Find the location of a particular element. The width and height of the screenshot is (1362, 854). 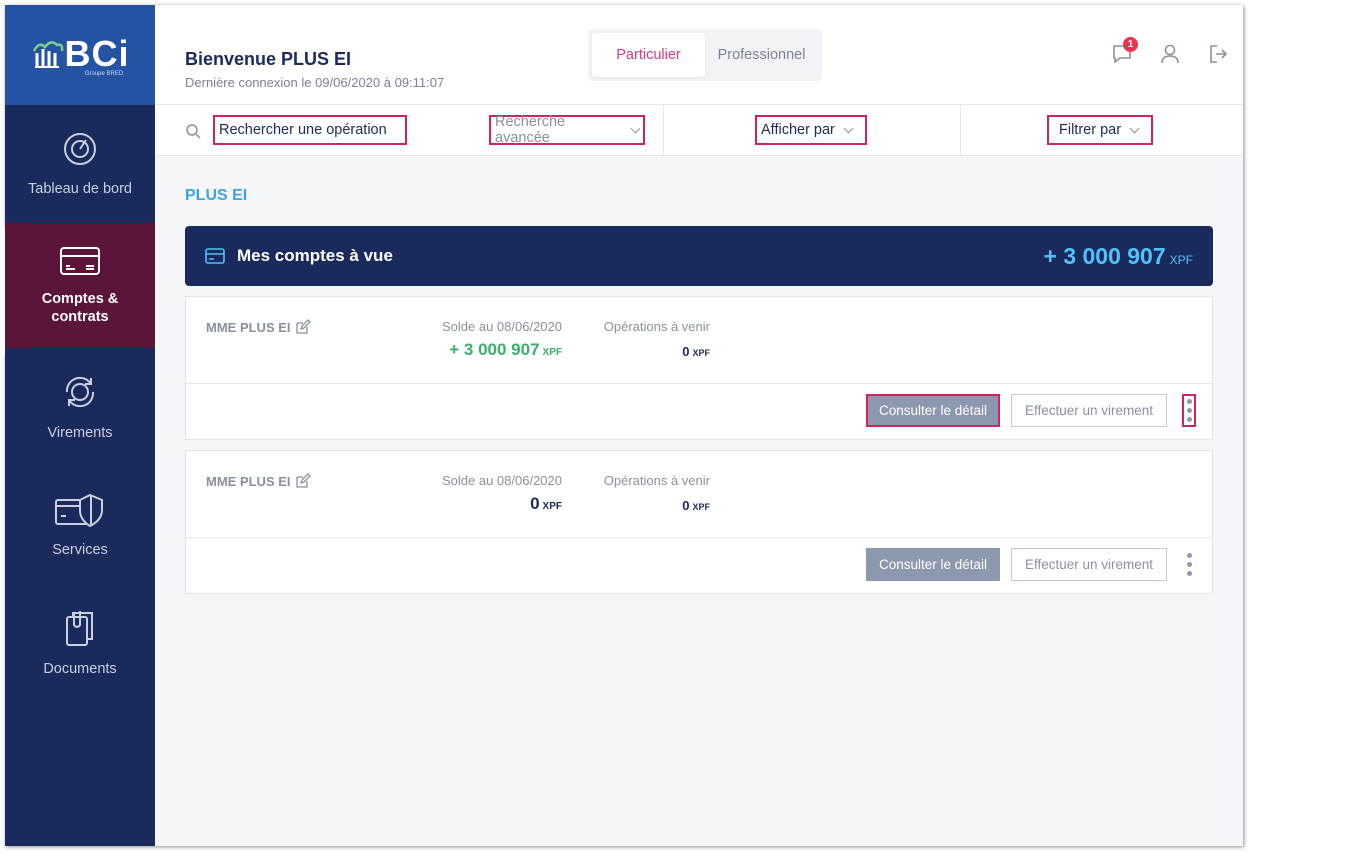

logout-button is located at coordinates (1218, 56).